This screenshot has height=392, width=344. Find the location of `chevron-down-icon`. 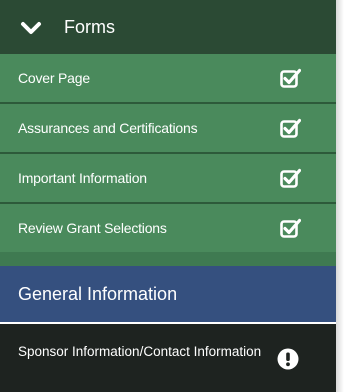

chevron-down-icon is located at coordinates (31, 28).